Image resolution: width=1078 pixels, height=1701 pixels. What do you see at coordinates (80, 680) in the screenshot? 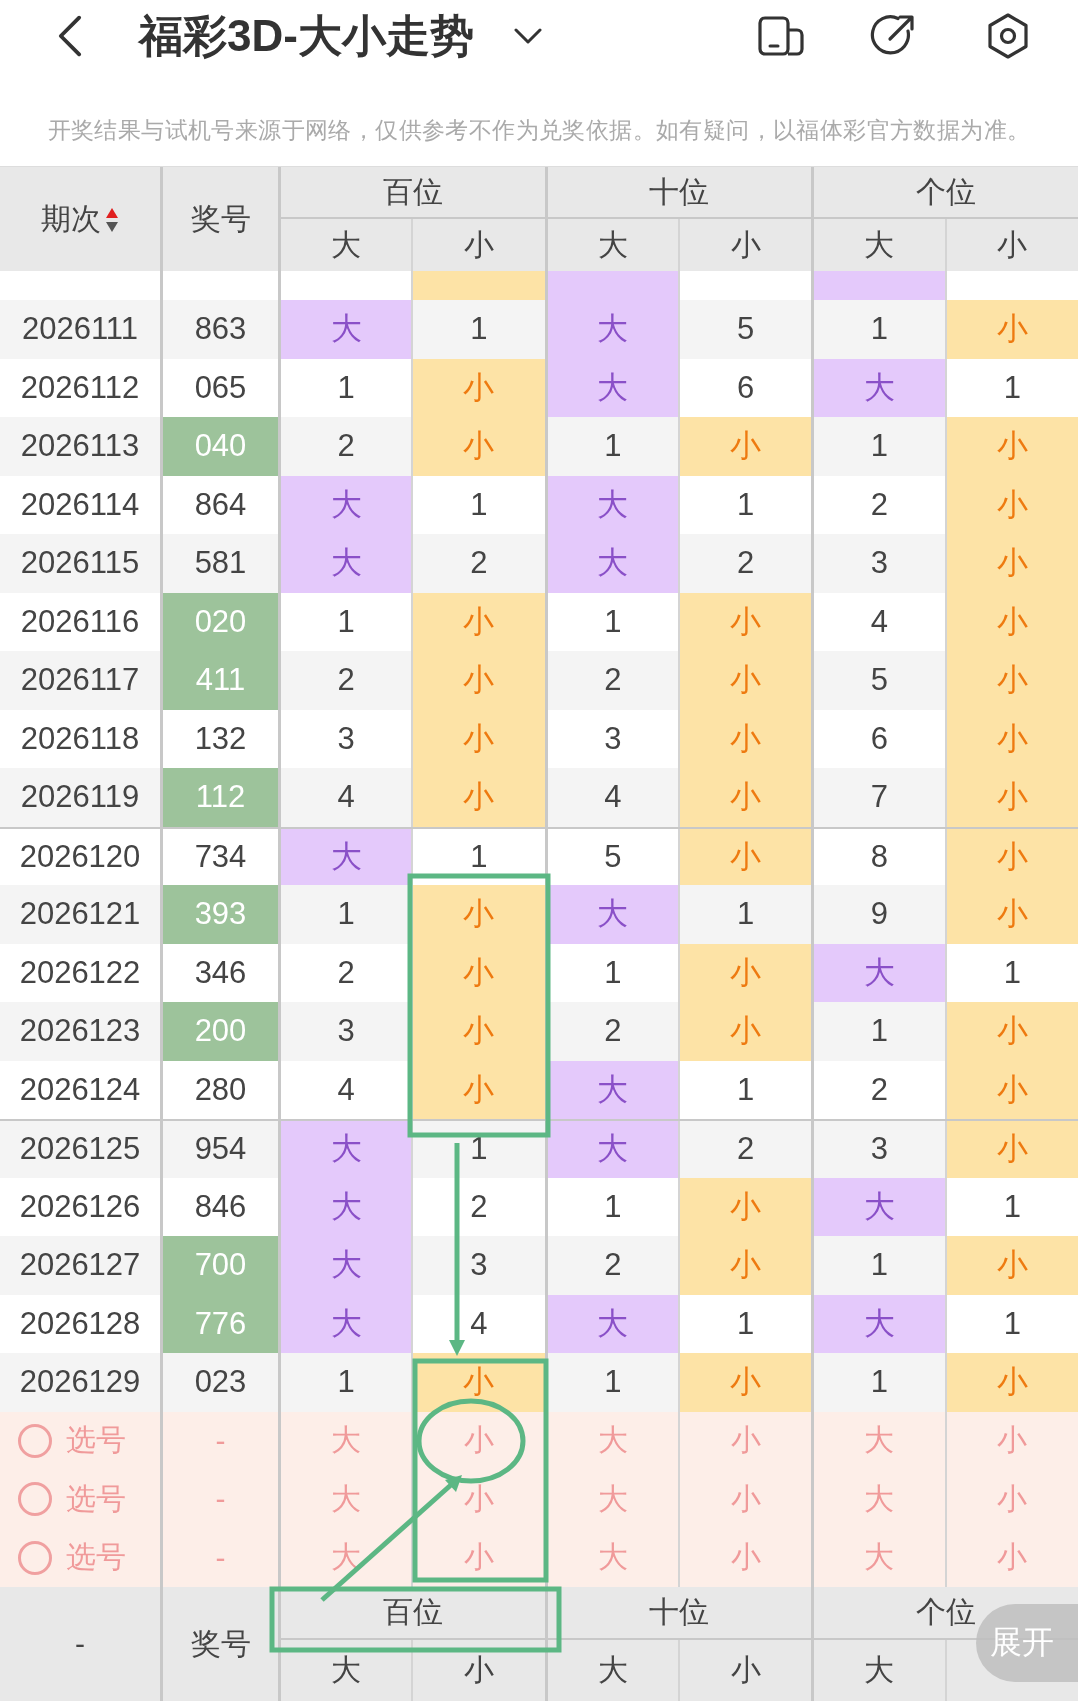
I see `period-cell: 2026117` at bounding box center [80, 680].